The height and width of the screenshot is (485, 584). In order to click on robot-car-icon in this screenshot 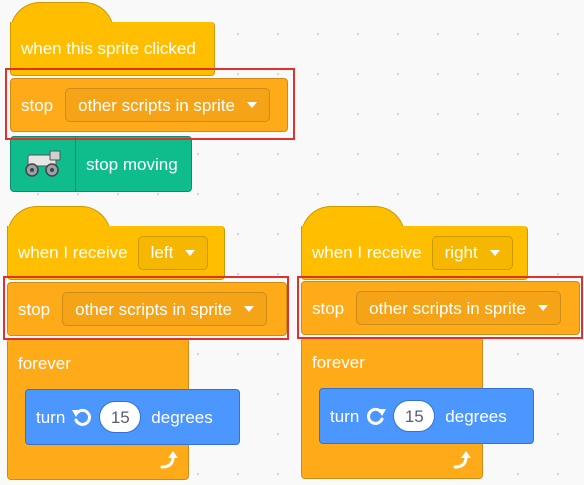, I will do `click(43, 164)`.